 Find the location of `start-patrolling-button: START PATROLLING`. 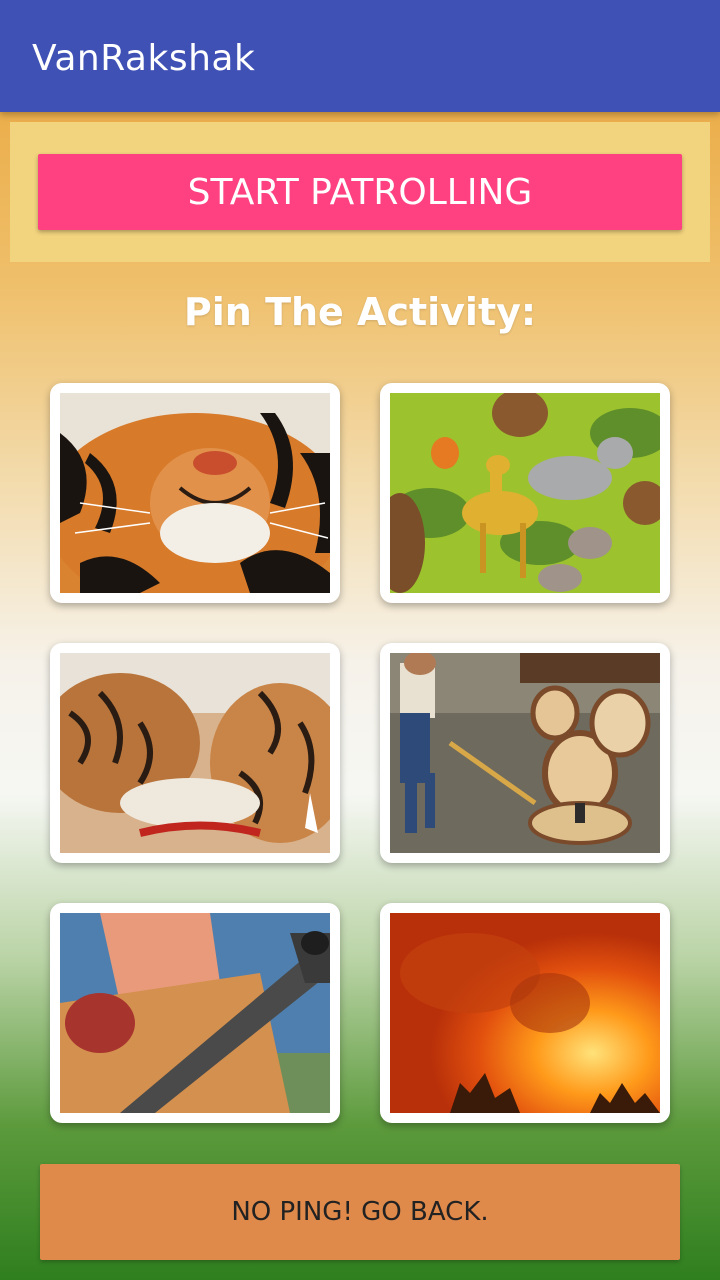

start-patrolling-button: START PATROLLING is located at coordinates (360, 192).